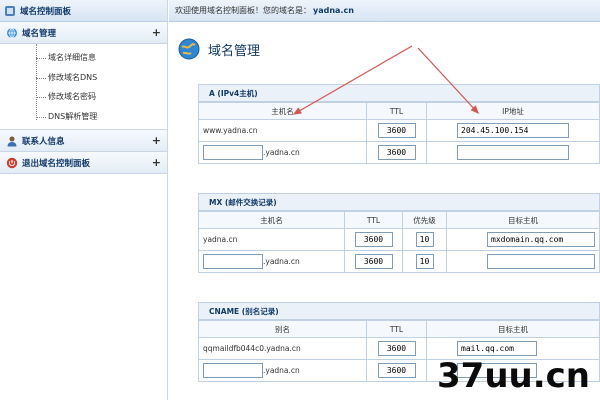  What do you see at coordinates (12, 162) in the screenshot?
I see `power-icon` at bounding box center [12, 162].